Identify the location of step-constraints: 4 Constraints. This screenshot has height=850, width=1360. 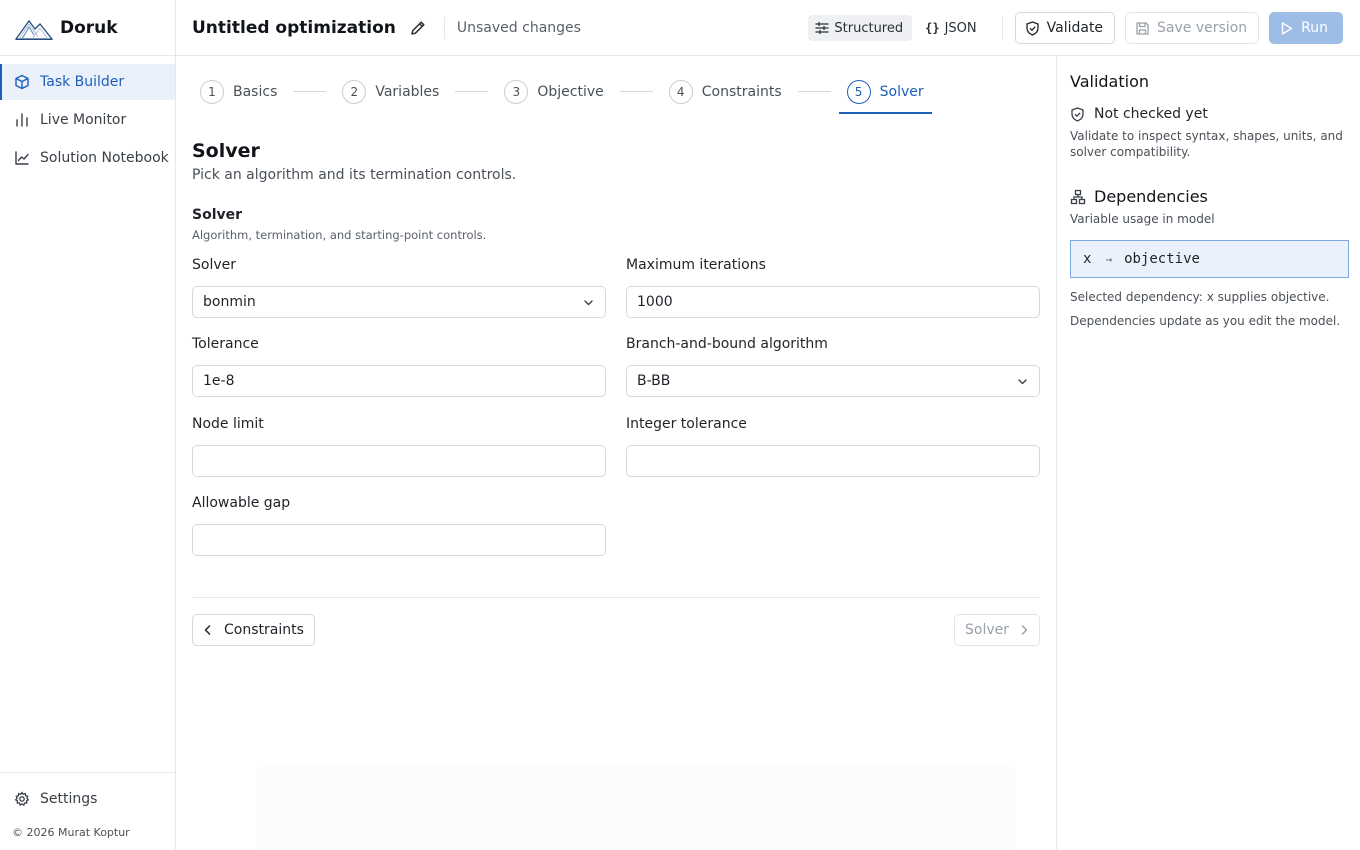
(725, 92).